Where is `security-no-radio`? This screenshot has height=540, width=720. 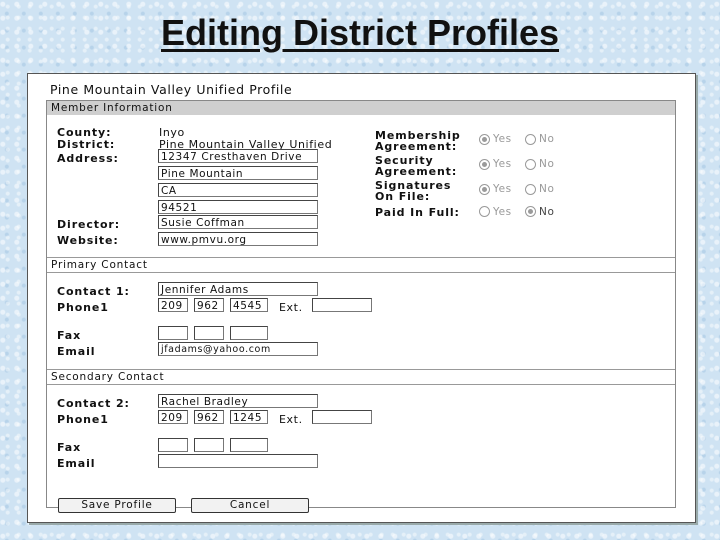 security-no-radio is located at coordinates (530, 164).